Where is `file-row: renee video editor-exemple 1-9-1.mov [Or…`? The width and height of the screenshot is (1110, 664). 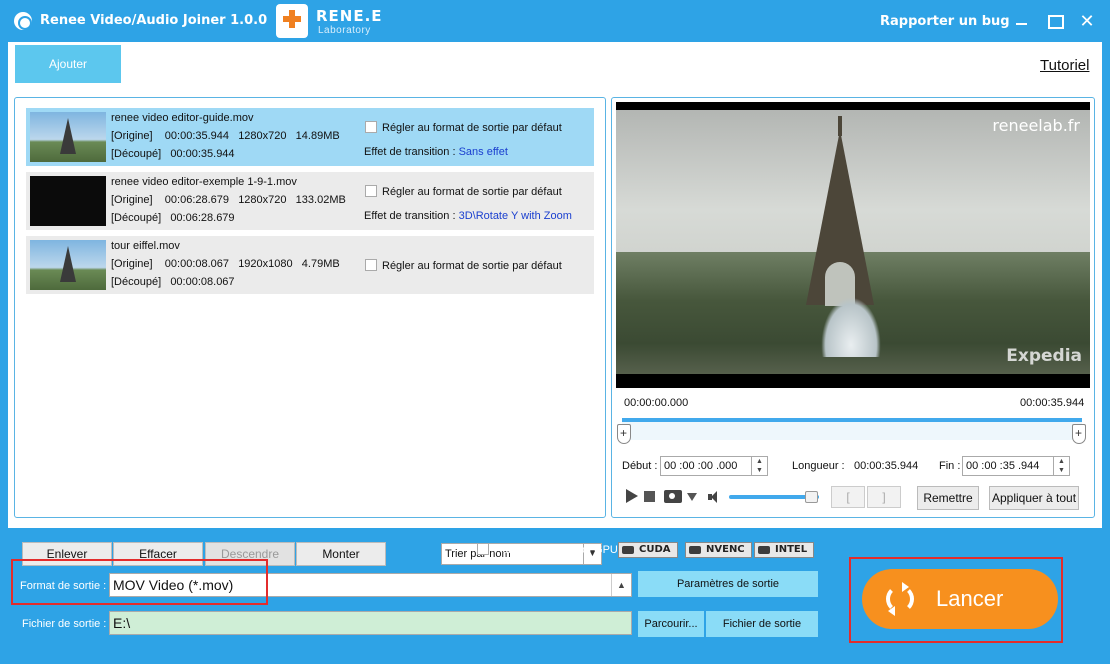 file-row: renee video editor-exemple 1-9-1.mov [Or… is located at coordinates (310, 201).